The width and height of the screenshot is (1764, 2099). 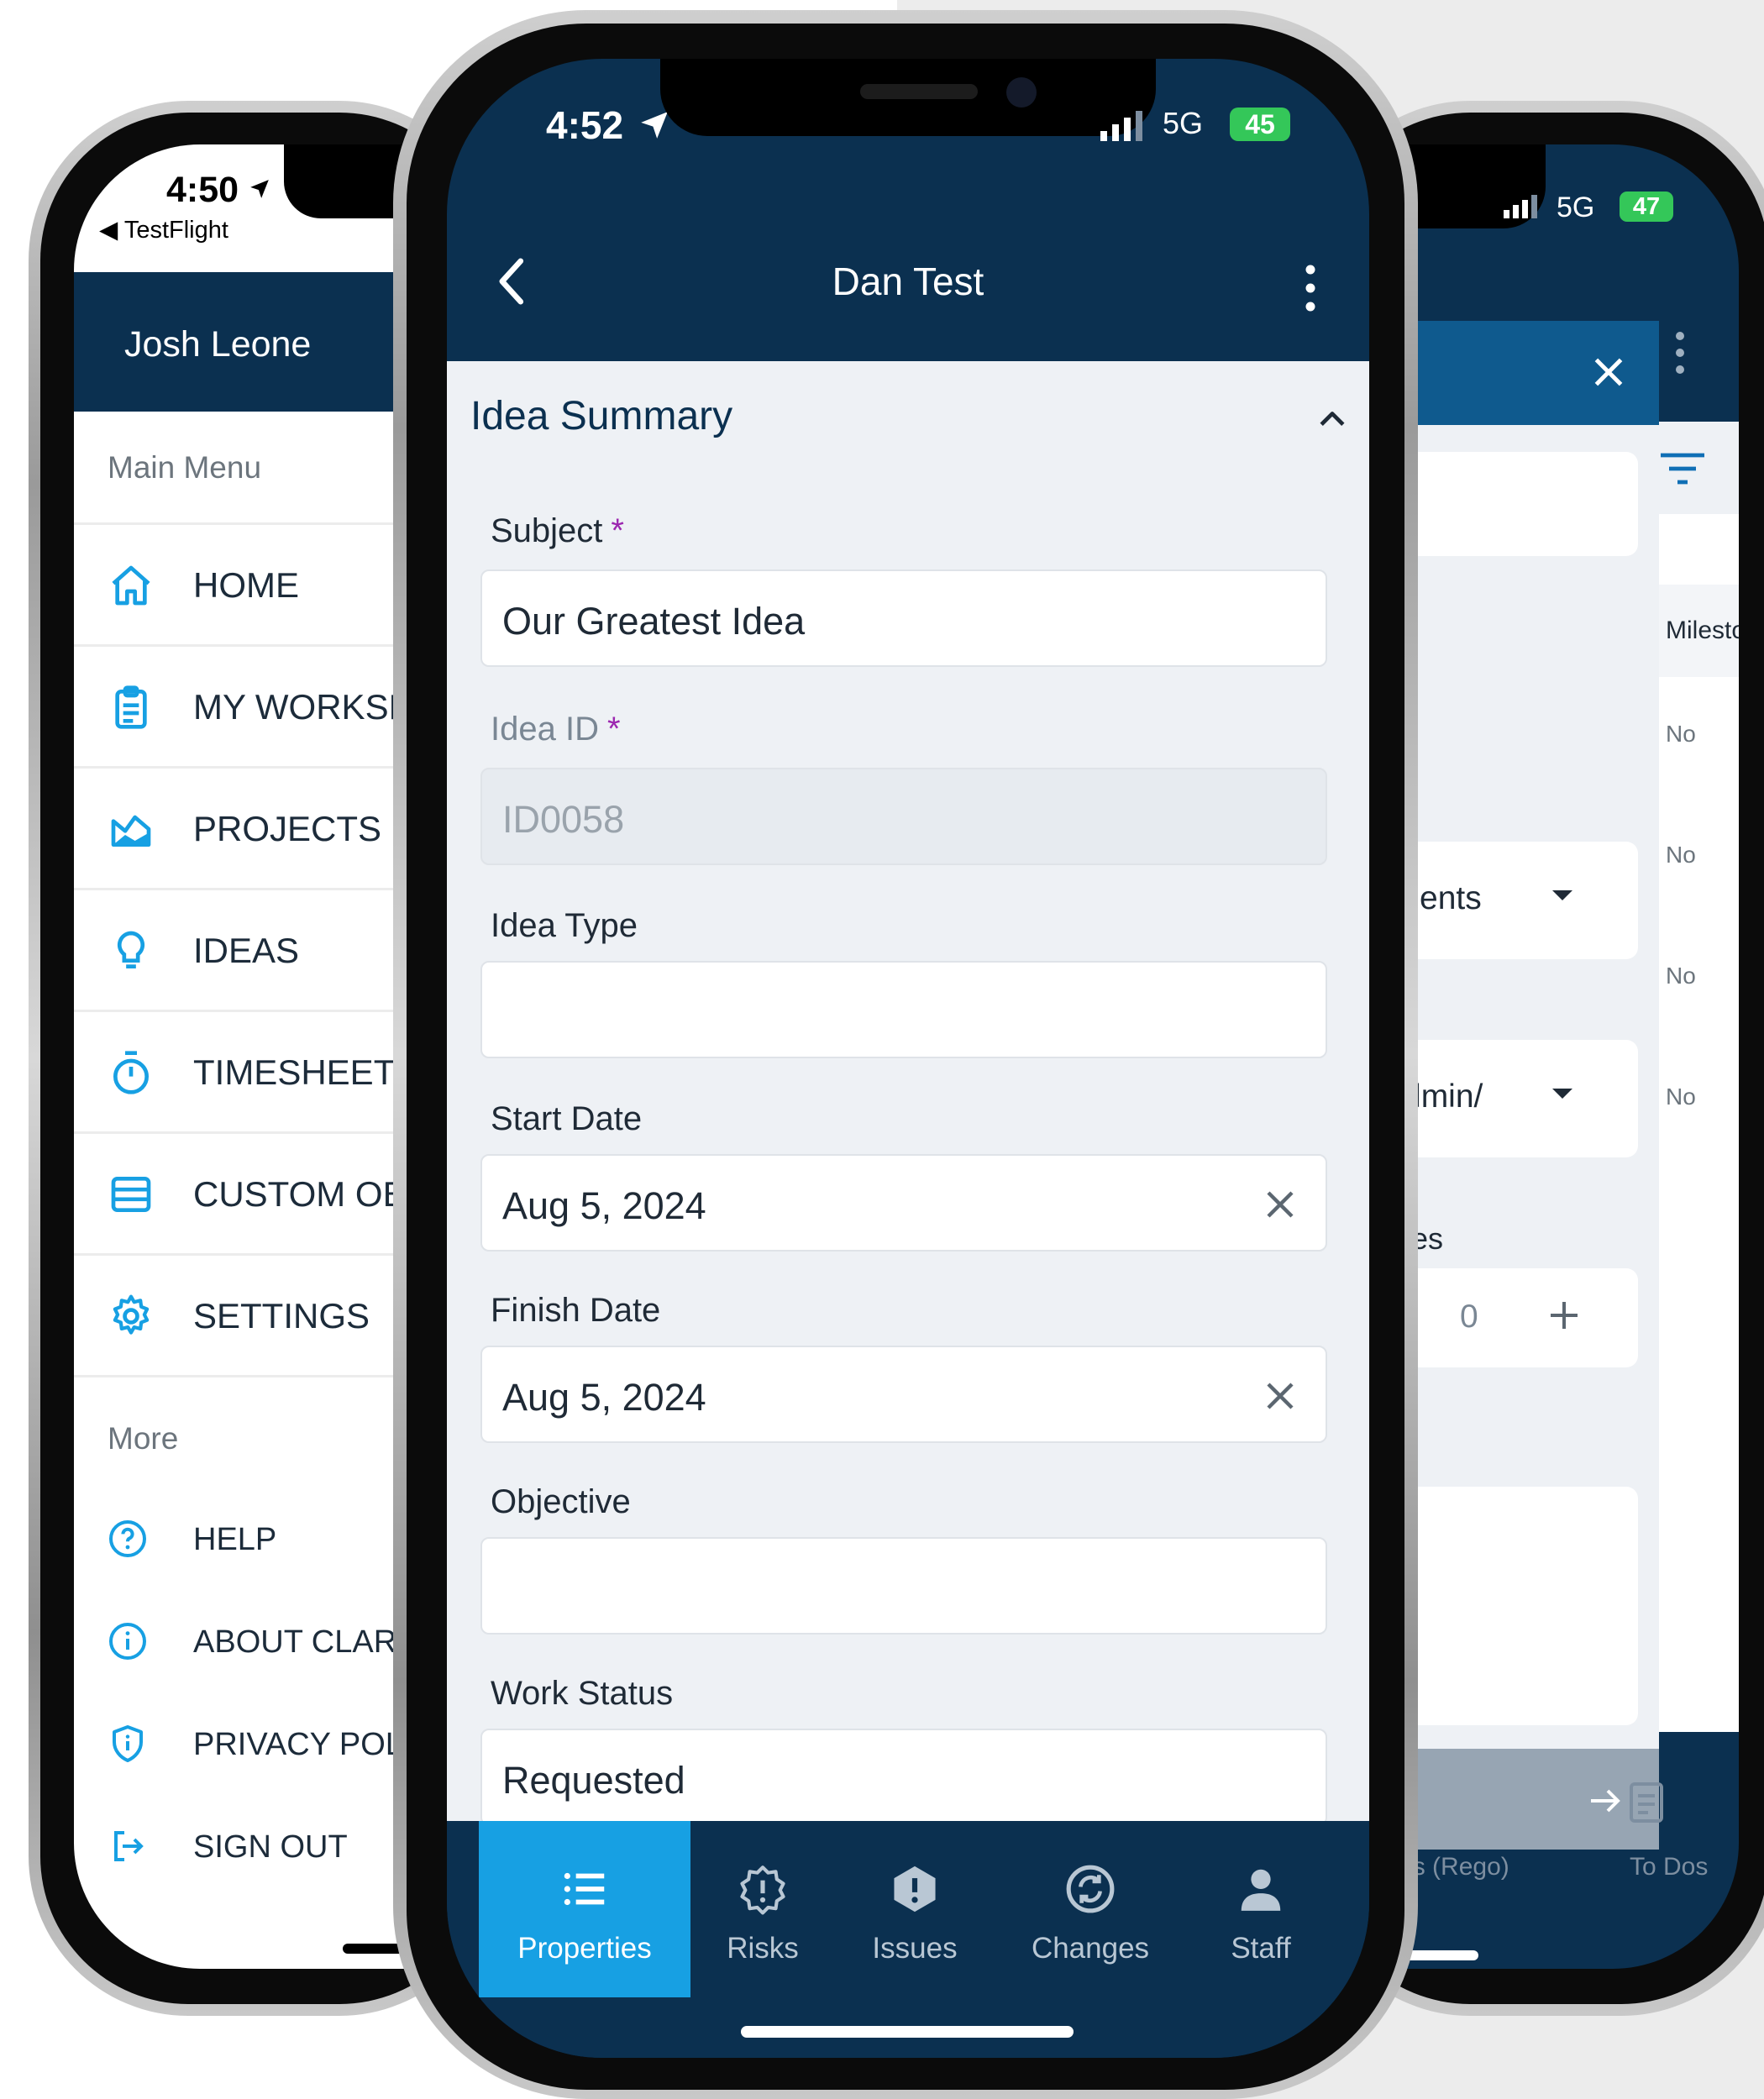 What do you see at coordinates (563, 819) in the screenshot?
I see `idea-id-value: ID0058` at bounding box center [563, 819].